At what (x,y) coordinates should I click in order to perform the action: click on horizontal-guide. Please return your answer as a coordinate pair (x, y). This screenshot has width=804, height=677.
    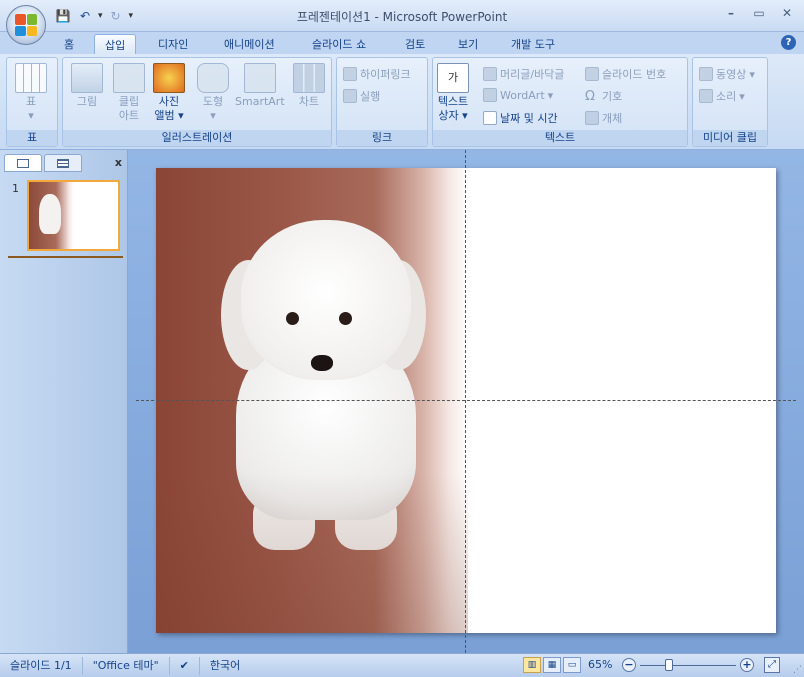
    Looking at the image, I should click on (466, 400).